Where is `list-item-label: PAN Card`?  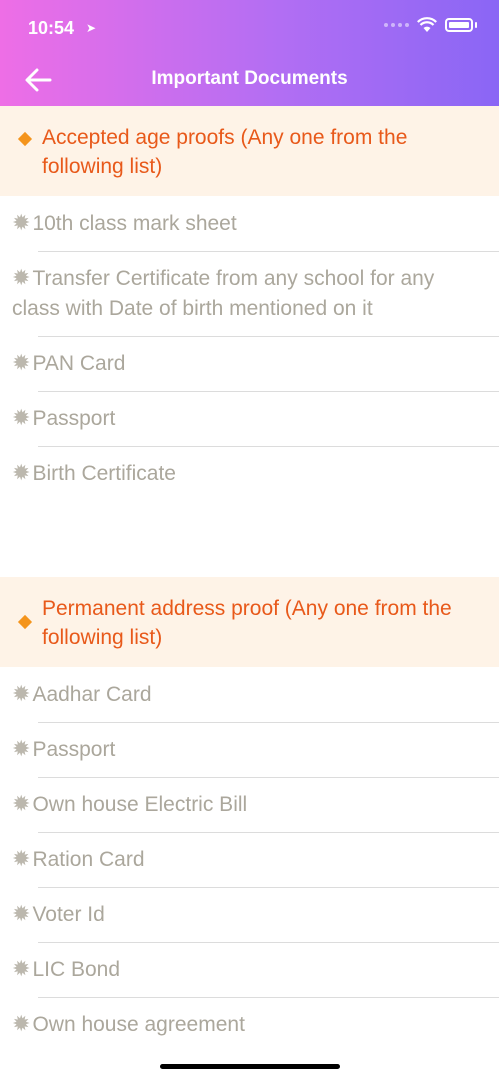 list-item-label: PAN Card is located at coordinates (79, 363).